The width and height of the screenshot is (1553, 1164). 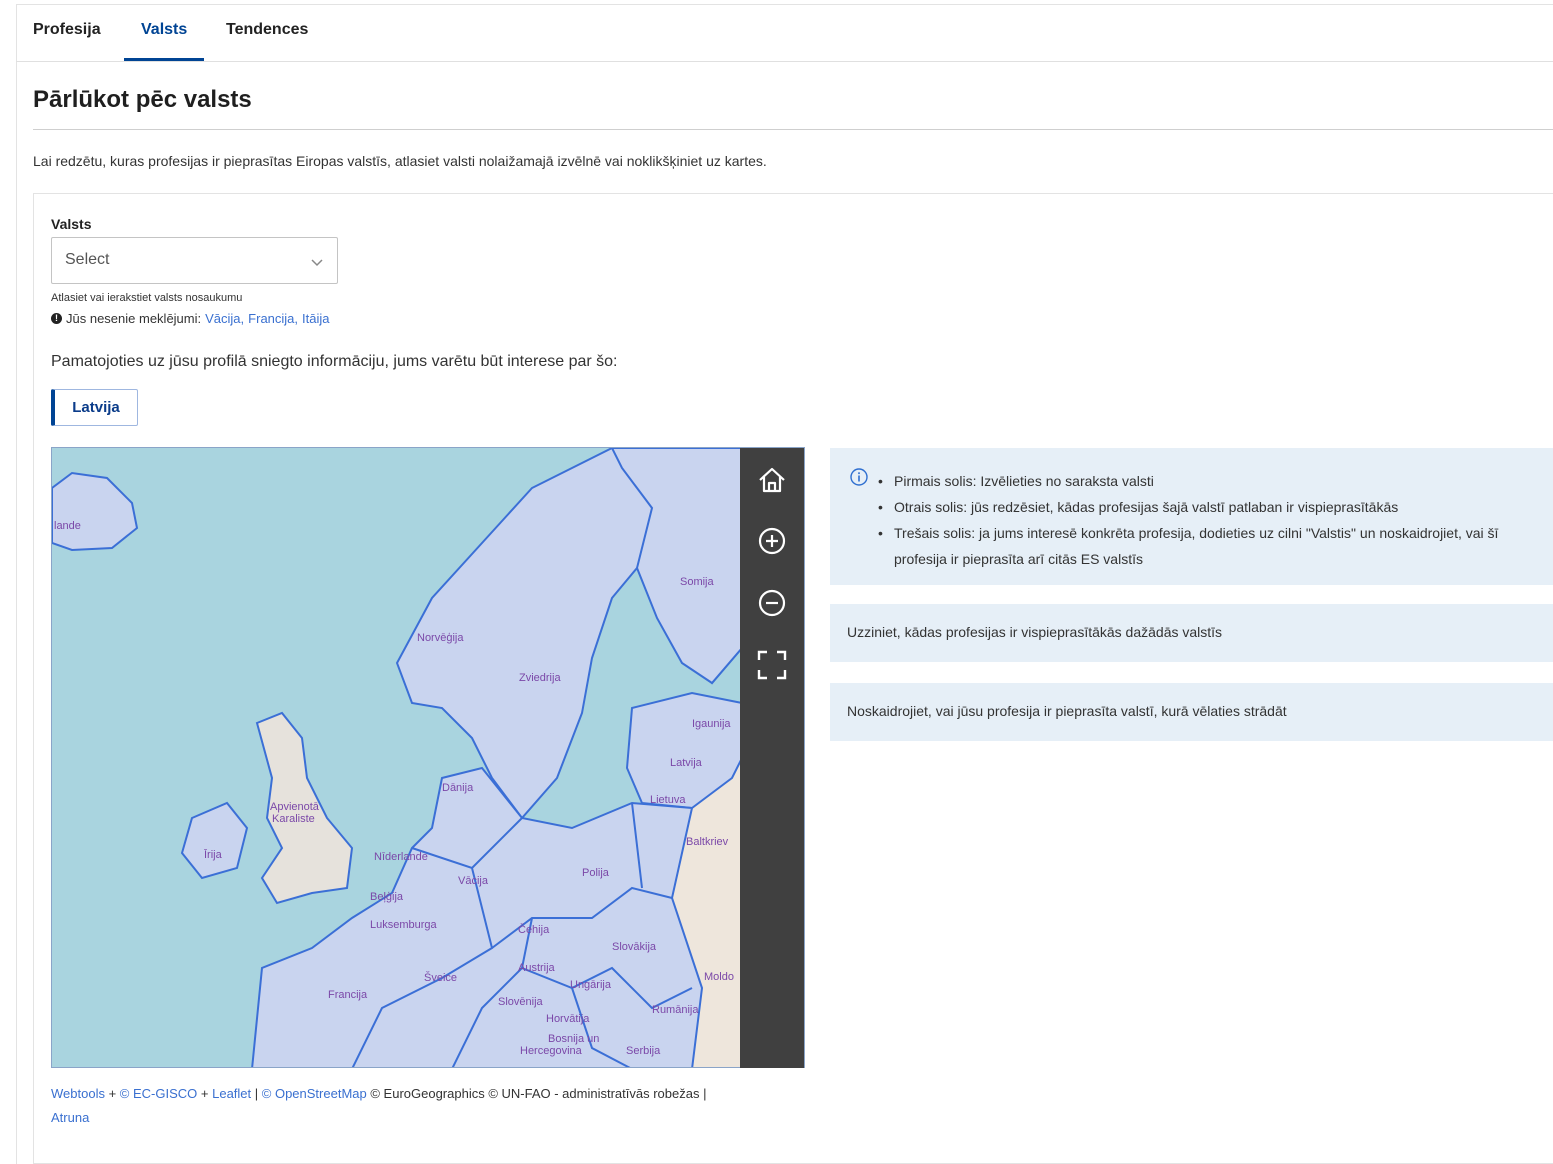 What do you see at coordinates (70, 1117) in the screenshot?
I see `disclaimer-link: Atruna` at bounding box center [70, 1117].